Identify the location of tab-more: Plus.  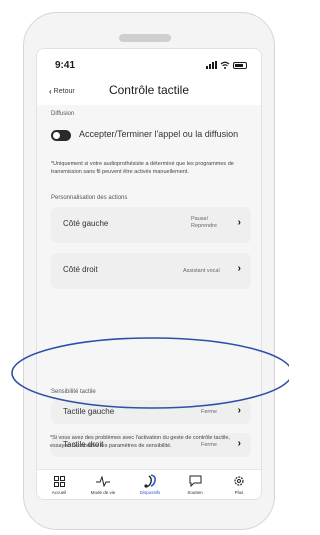
(239, 484).